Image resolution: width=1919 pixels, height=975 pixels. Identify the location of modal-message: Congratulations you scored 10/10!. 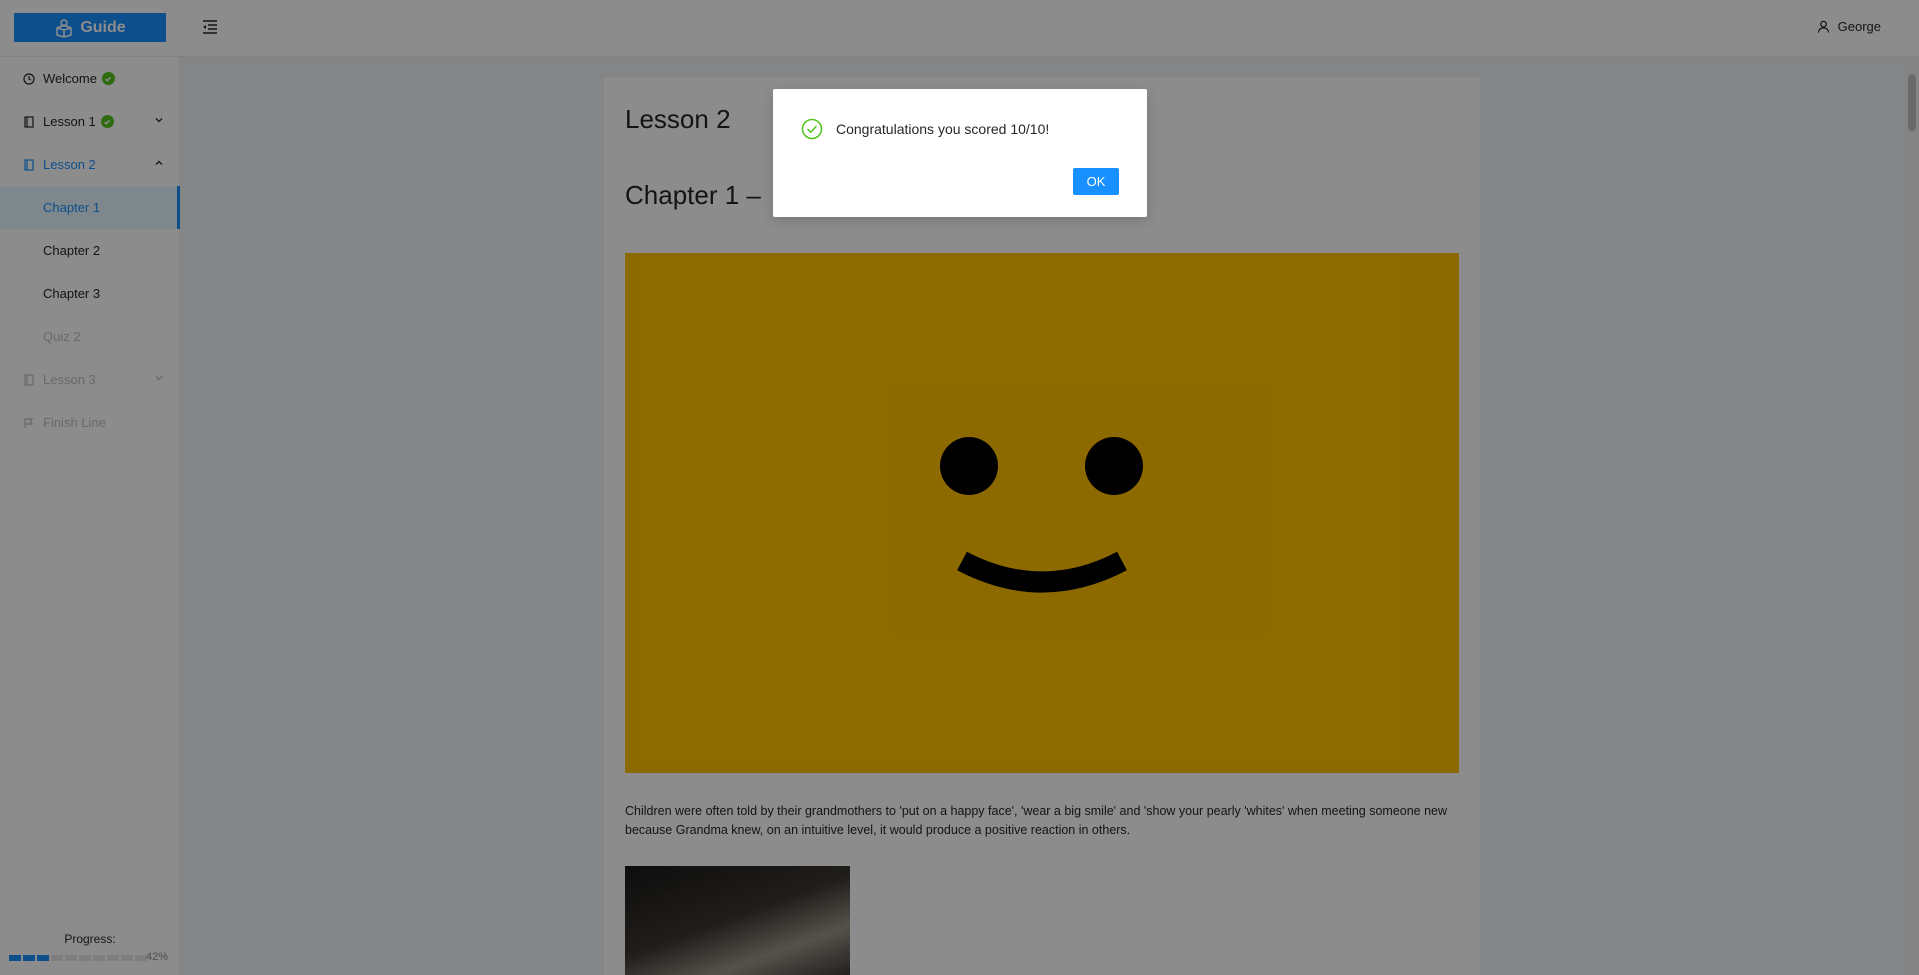
(943, 129).